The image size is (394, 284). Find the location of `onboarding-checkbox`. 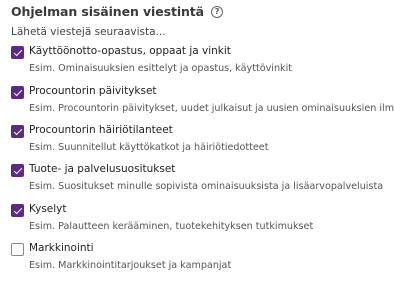

onboarding-checkbox is located at coordinates (17, 52).